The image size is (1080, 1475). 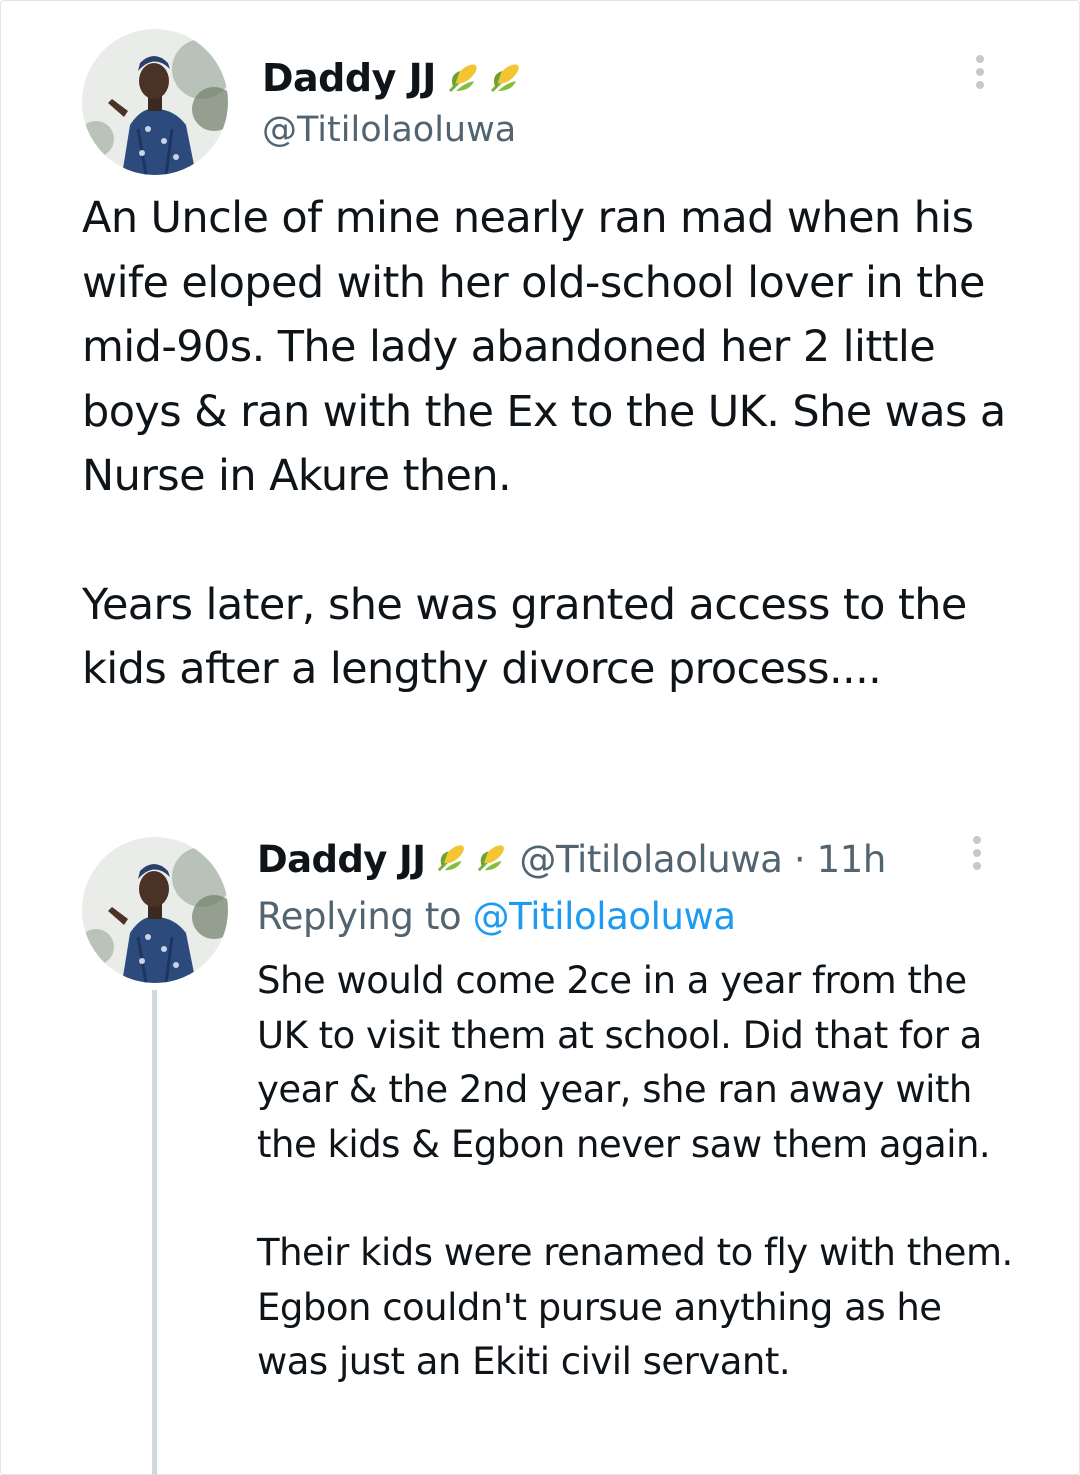 I want to click on timestamp: 11h, so click(x=852, y=859).